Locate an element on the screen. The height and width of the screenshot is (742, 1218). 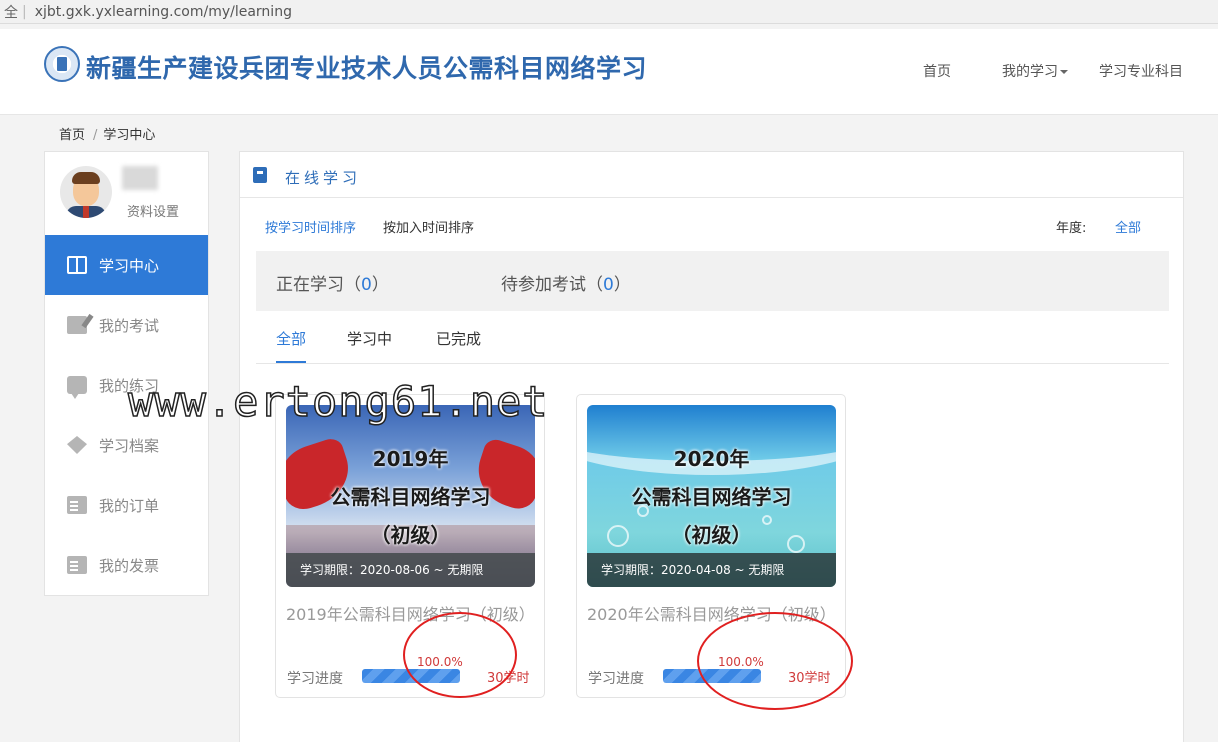
cover-year: 2020年 is located at coordinates (711, 459).